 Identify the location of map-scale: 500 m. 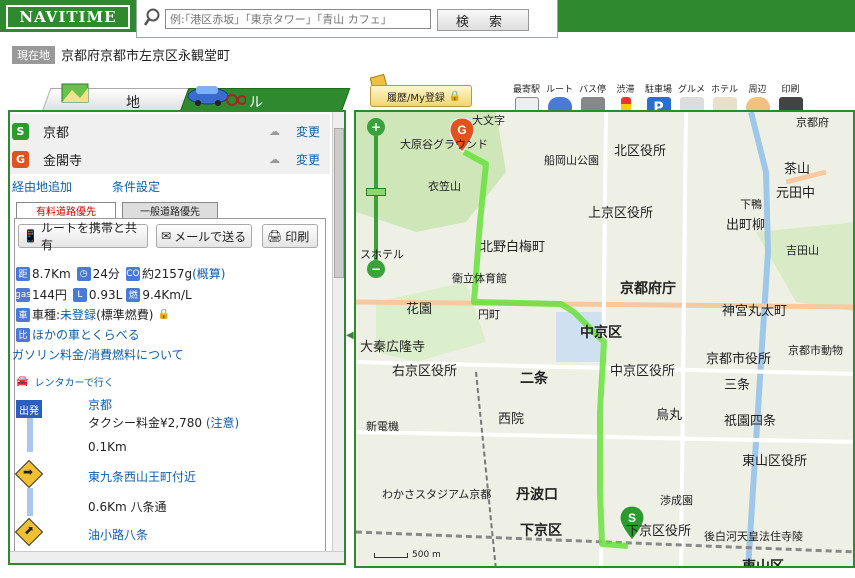
(407, 555).